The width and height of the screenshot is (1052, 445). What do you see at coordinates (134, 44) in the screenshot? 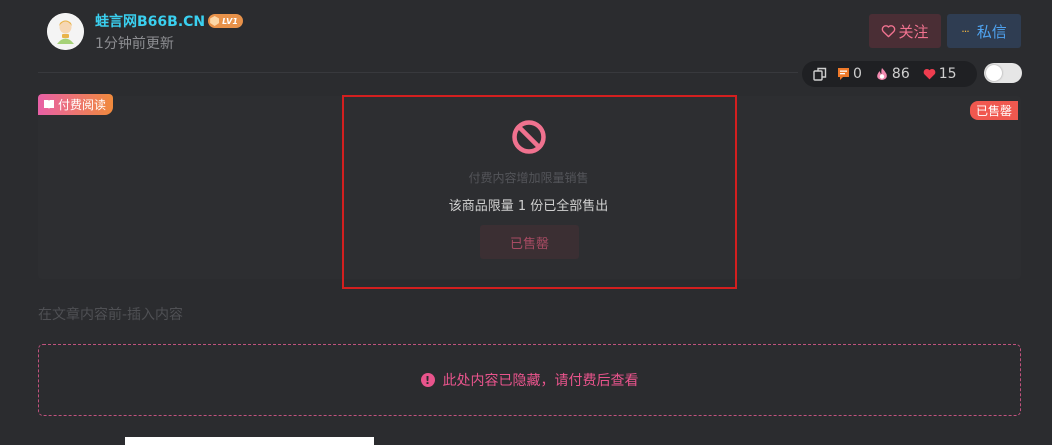
I see `update-time: 1分钟前更新` at bounding box center [134, 44].